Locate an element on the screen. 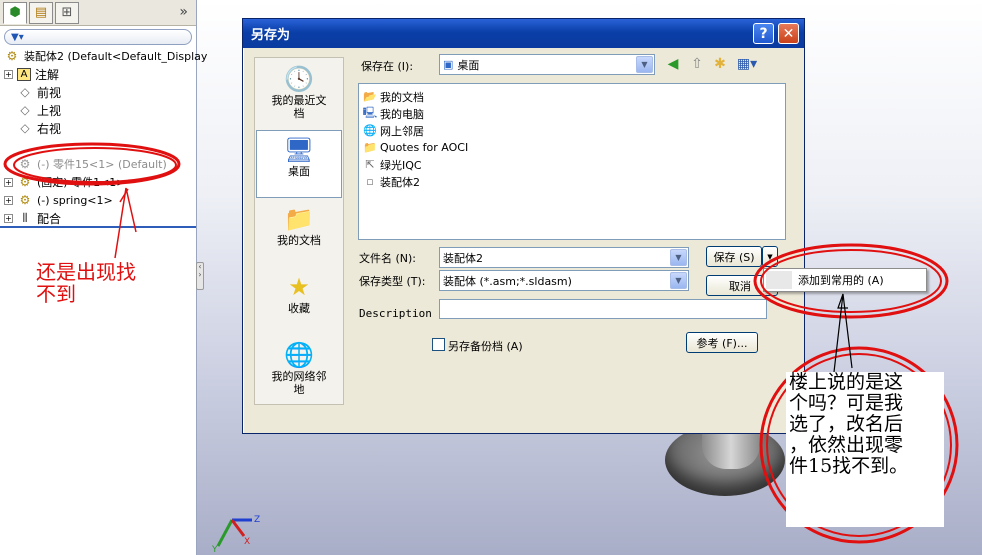 The image size is (982, 555). computer-icon: 🖳 is located at coordinates (370, 112).